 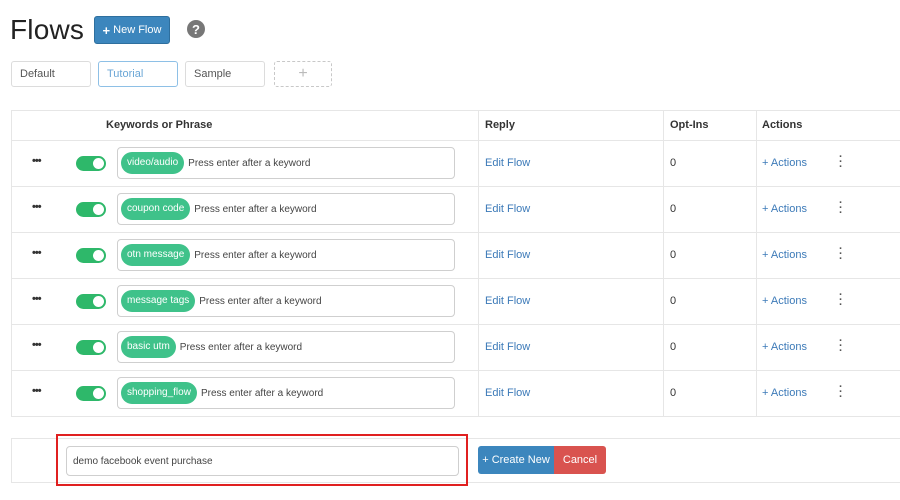 What do you see at coordinates (500, 125) in the screenshot?
I see `column-header-reply: Reply` at bounding box center [500, 125].